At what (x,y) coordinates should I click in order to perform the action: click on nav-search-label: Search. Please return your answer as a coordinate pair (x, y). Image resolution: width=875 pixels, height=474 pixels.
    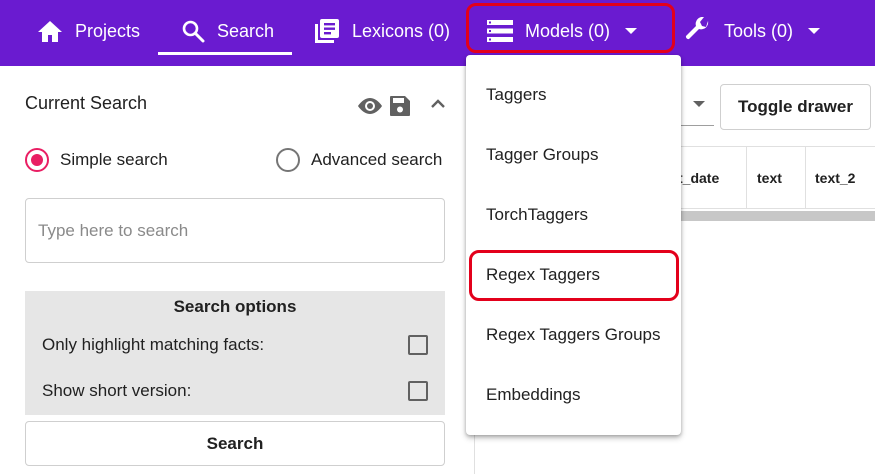
    Looking at the image, I should click on (246, 30).